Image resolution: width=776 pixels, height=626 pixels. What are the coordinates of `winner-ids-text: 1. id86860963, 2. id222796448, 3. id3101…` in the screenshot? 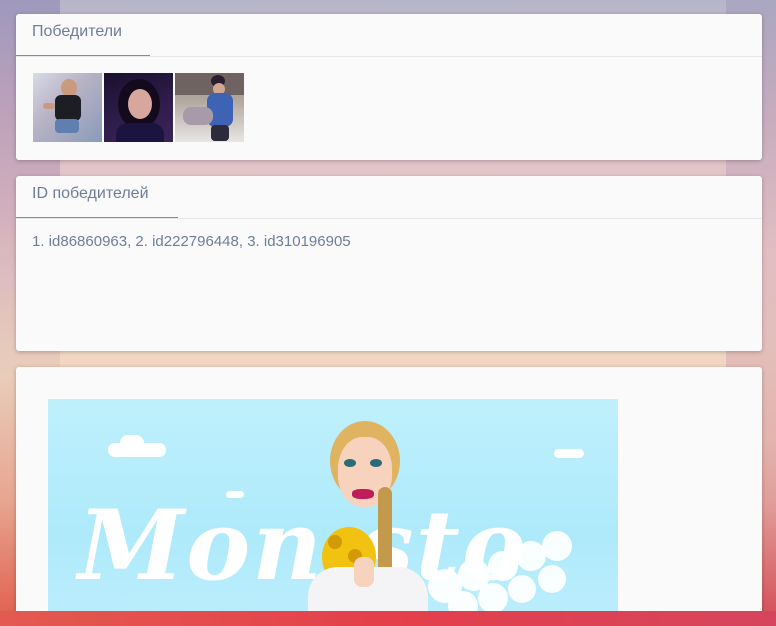 It's located at (191, 241).